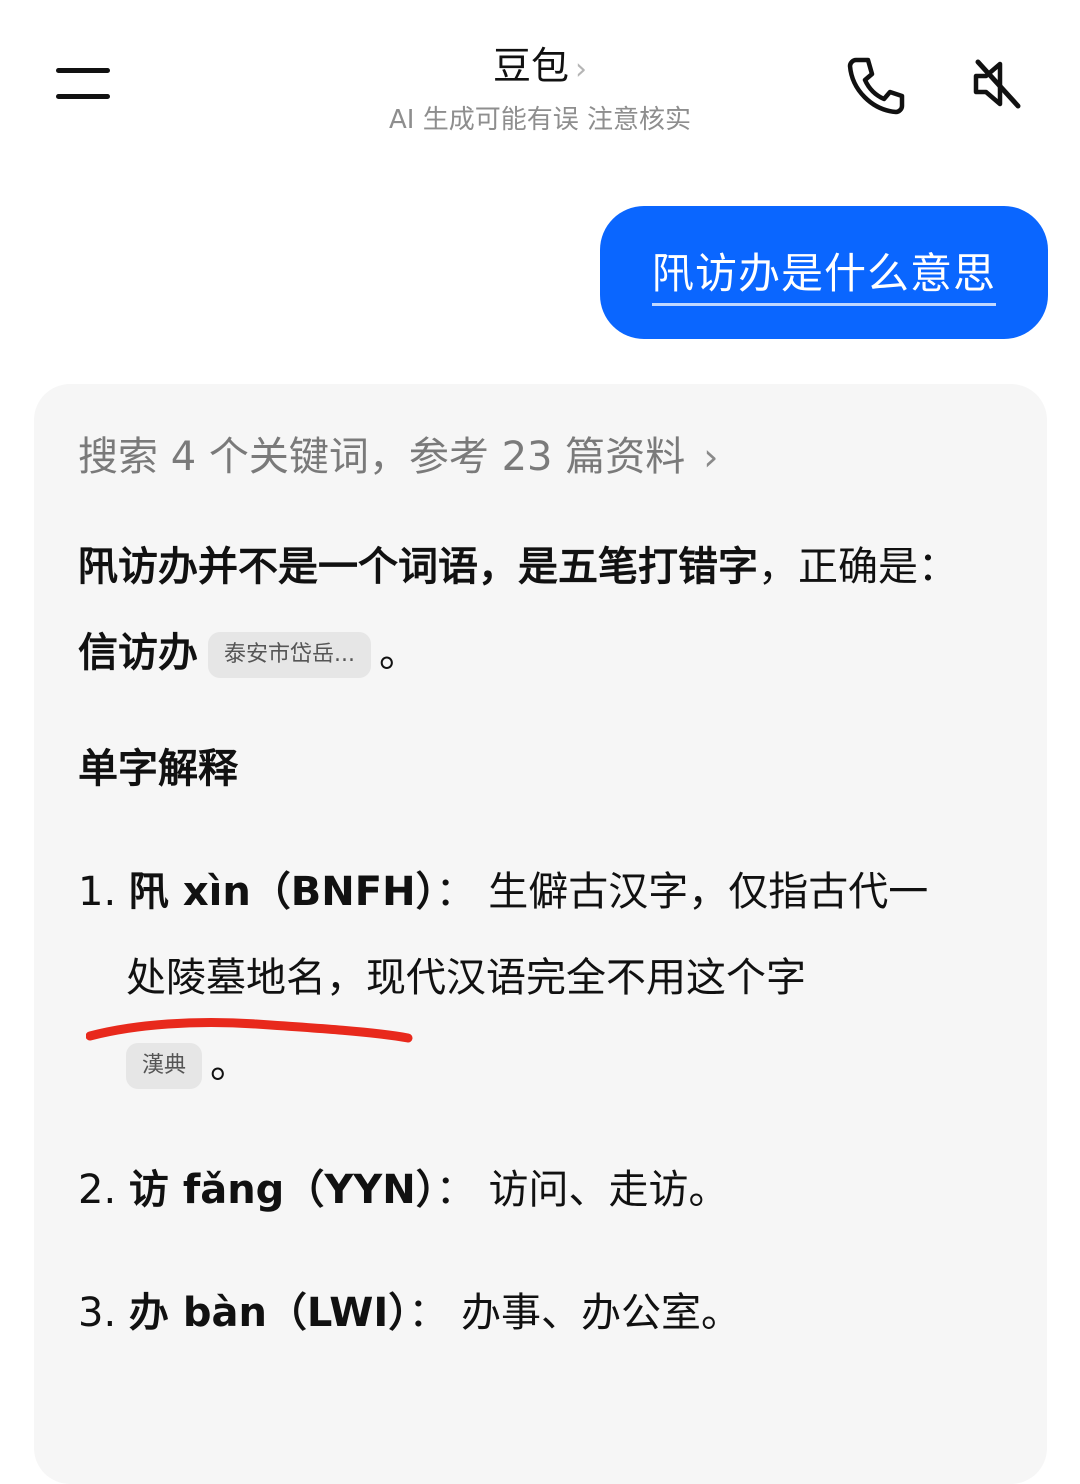 Image resolution: width=1080 pixels, height=1484 pixels. I want to click on list-item: 2. 访 fǎng（YYN）： 访问、走访。, so click(403, 1190).